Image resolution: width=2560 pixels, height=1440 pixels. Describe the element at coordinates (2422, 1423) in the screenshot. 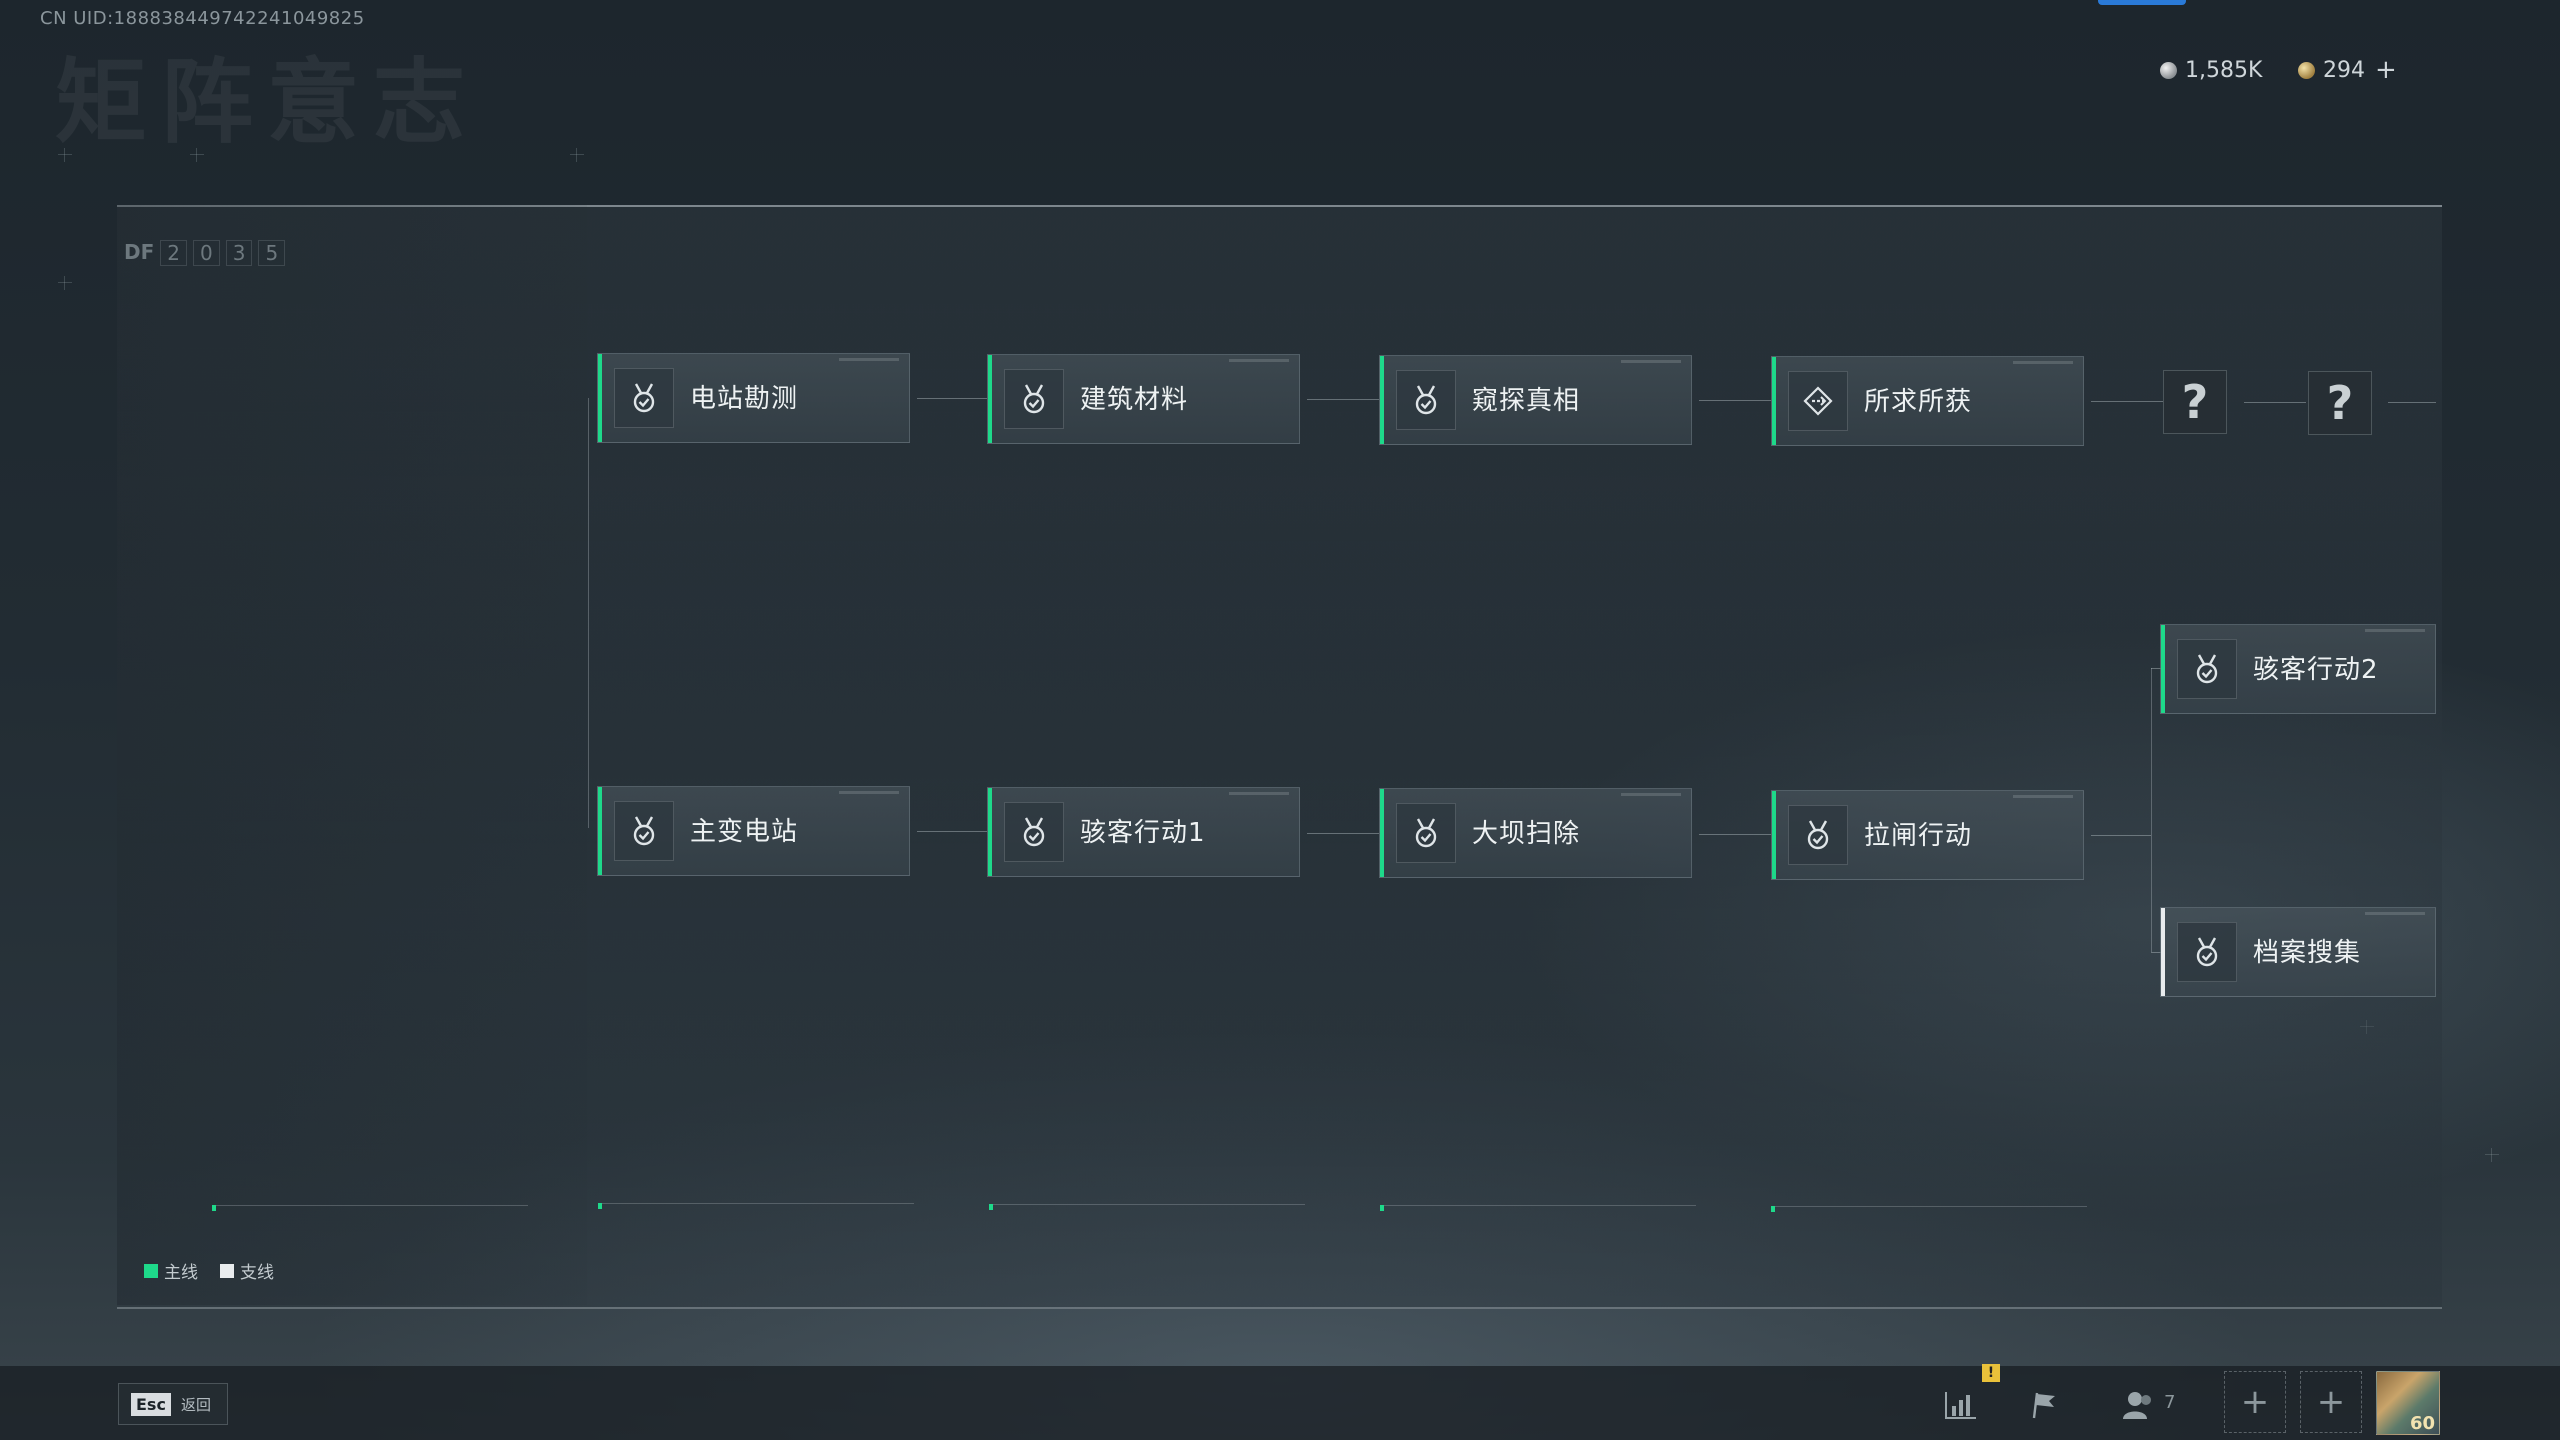

I see `player-level: 60` at that location.